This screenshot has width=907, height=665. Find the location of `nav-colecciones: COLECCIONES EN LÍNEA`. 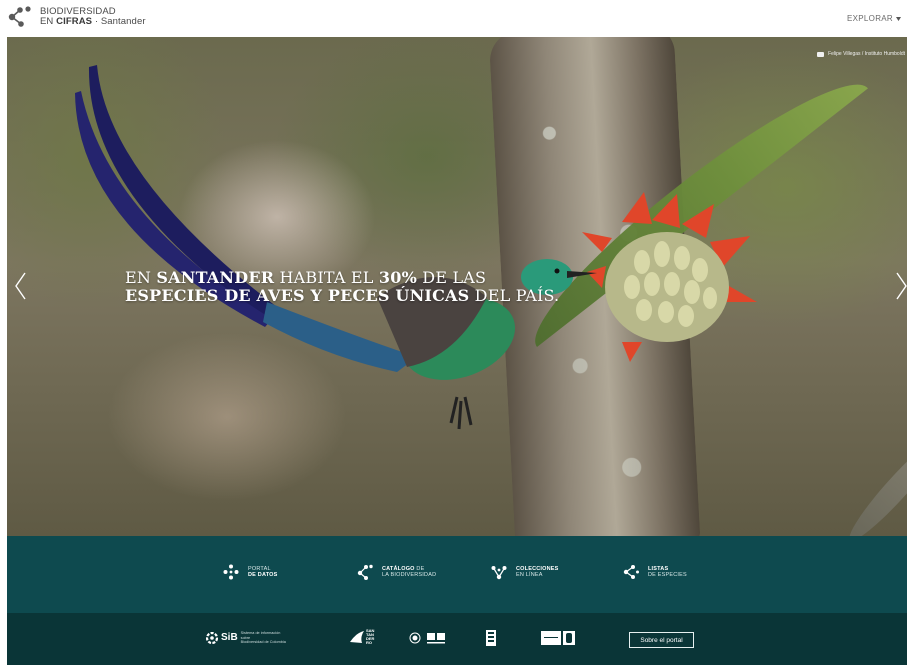

nav-colecciones: COLECCIONES EN LÍNEA is located at coordinates (525, 572).